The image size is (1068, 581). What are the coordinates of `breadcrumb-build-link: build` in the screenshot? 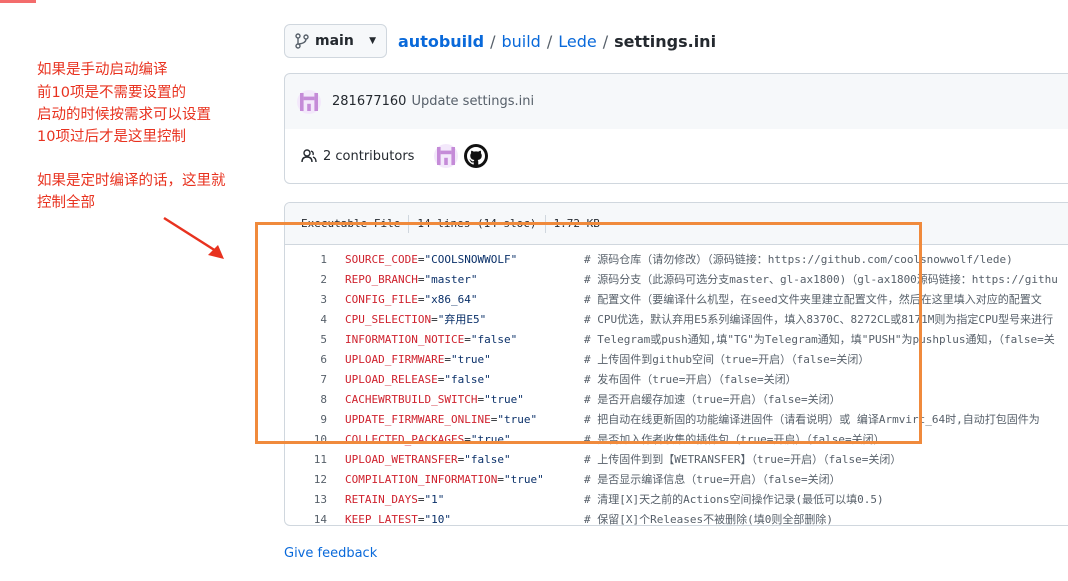 It's located at (520, 41).